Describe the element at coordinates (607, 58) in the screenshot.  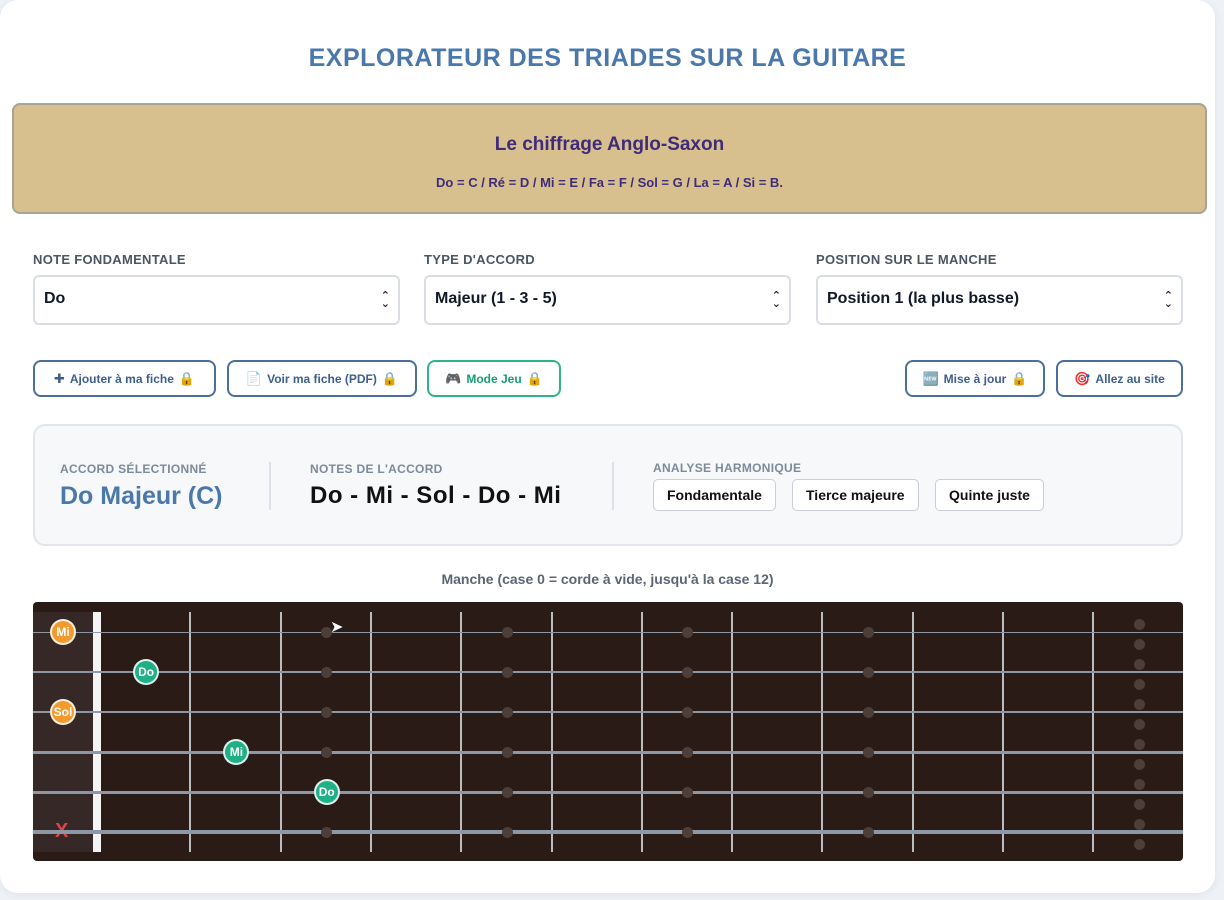
I see `page-title: EXPLORATEUR DES TRIADES SUR LA GUITARE` at that location.